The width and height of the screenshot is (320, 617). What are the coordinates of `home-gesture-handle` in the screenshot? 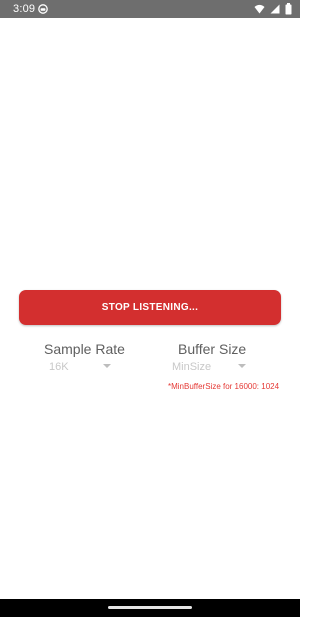 It's located at (150, 607).